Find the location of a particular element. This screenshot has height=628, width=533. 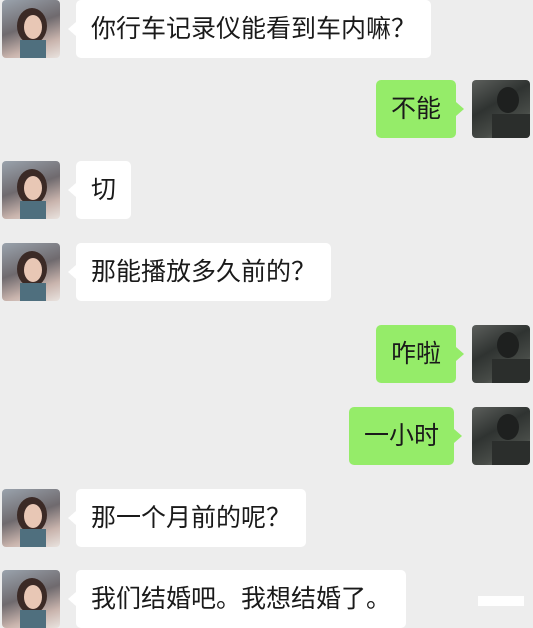

watermark is located at coordinates (501, 601).